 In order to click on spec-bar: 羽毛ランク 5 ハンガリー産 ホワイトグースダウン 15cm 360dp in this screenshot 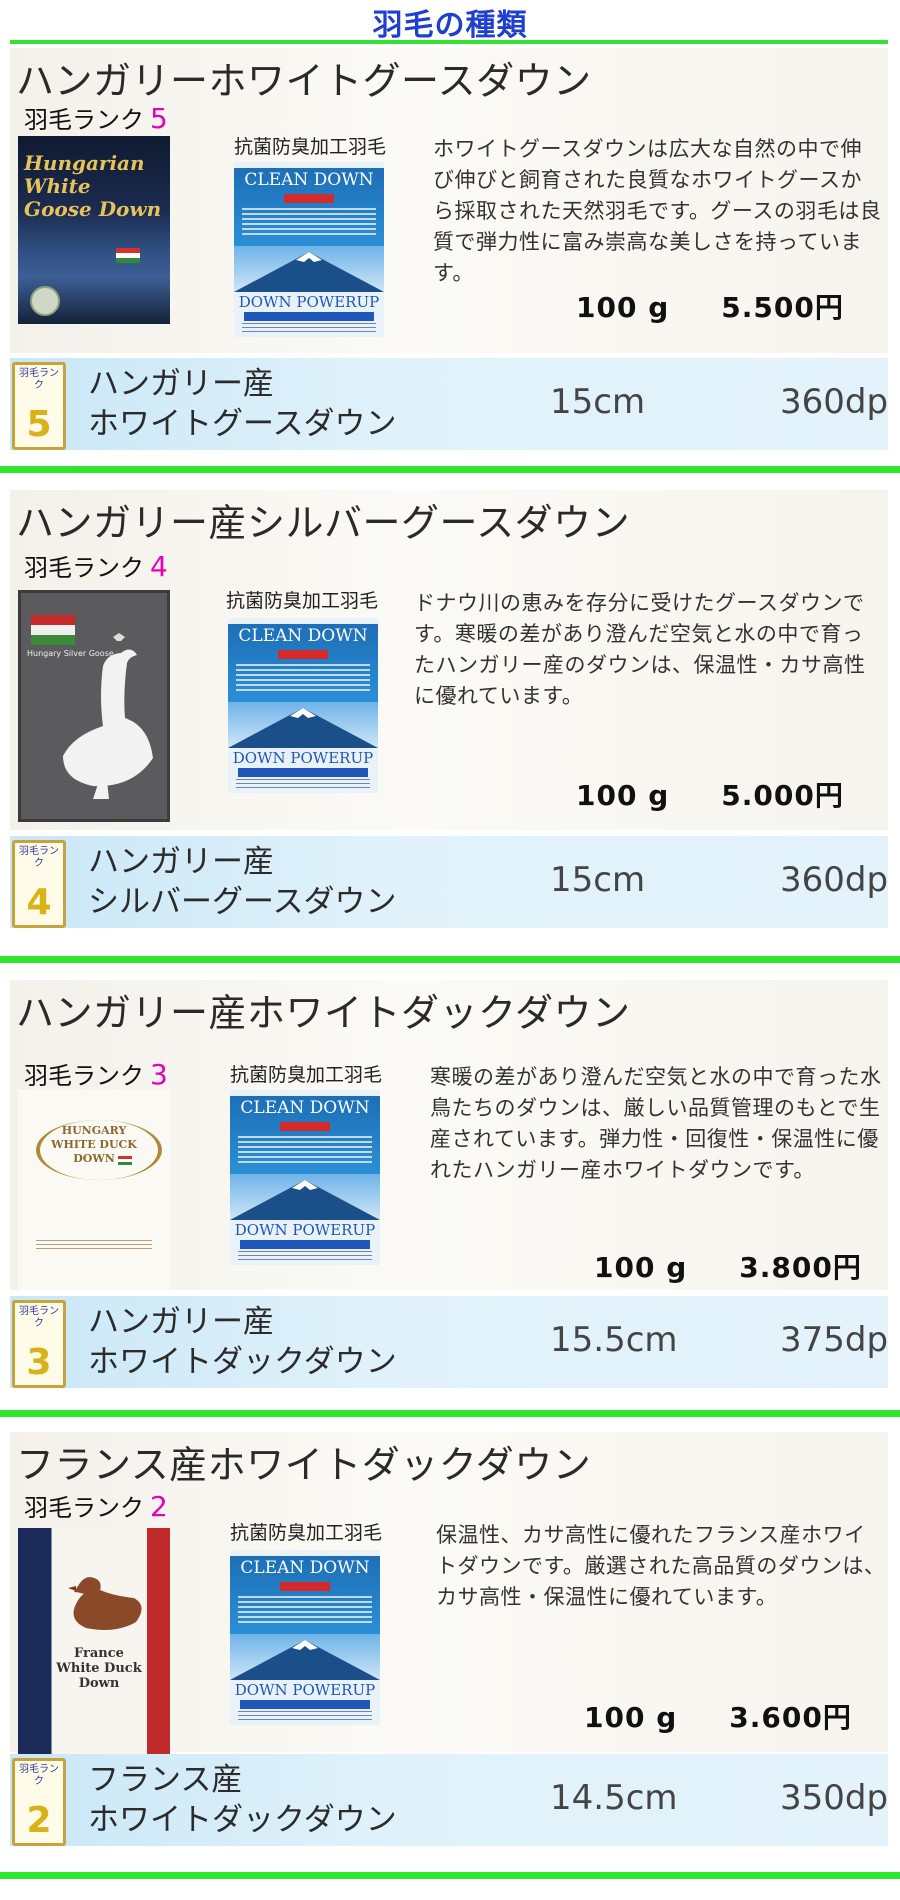, I will do `click(449, 404)`.